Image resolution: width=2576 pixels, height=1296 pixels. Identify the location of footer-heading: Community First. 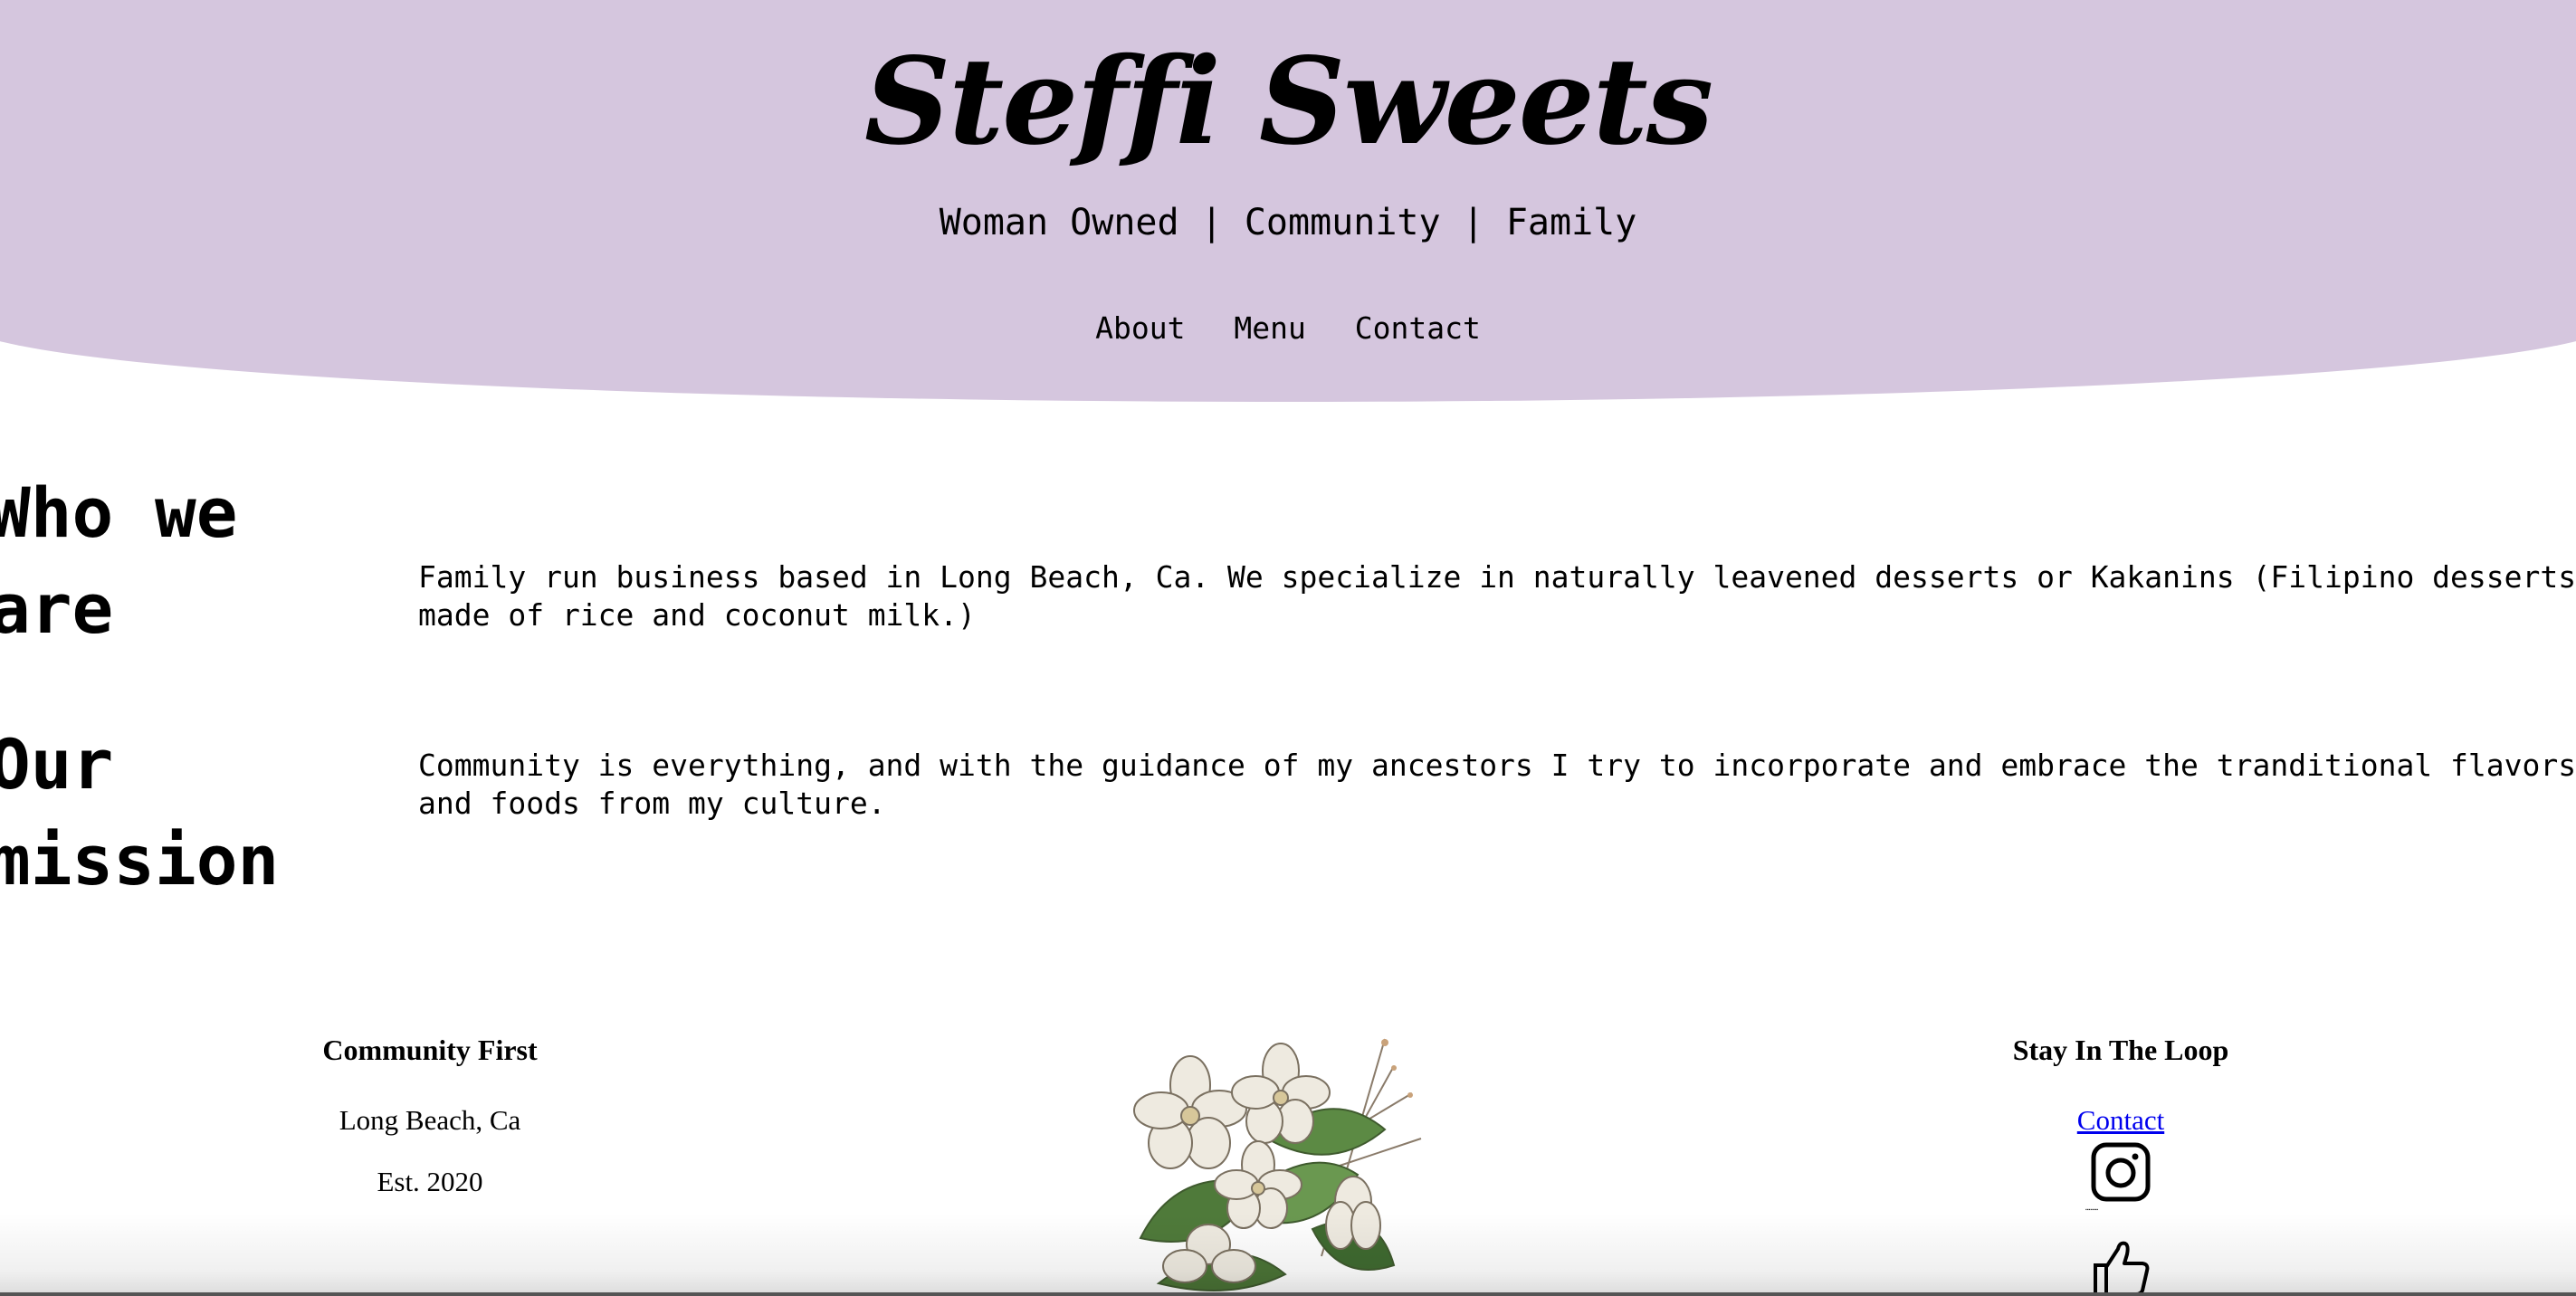
(430, 1050).